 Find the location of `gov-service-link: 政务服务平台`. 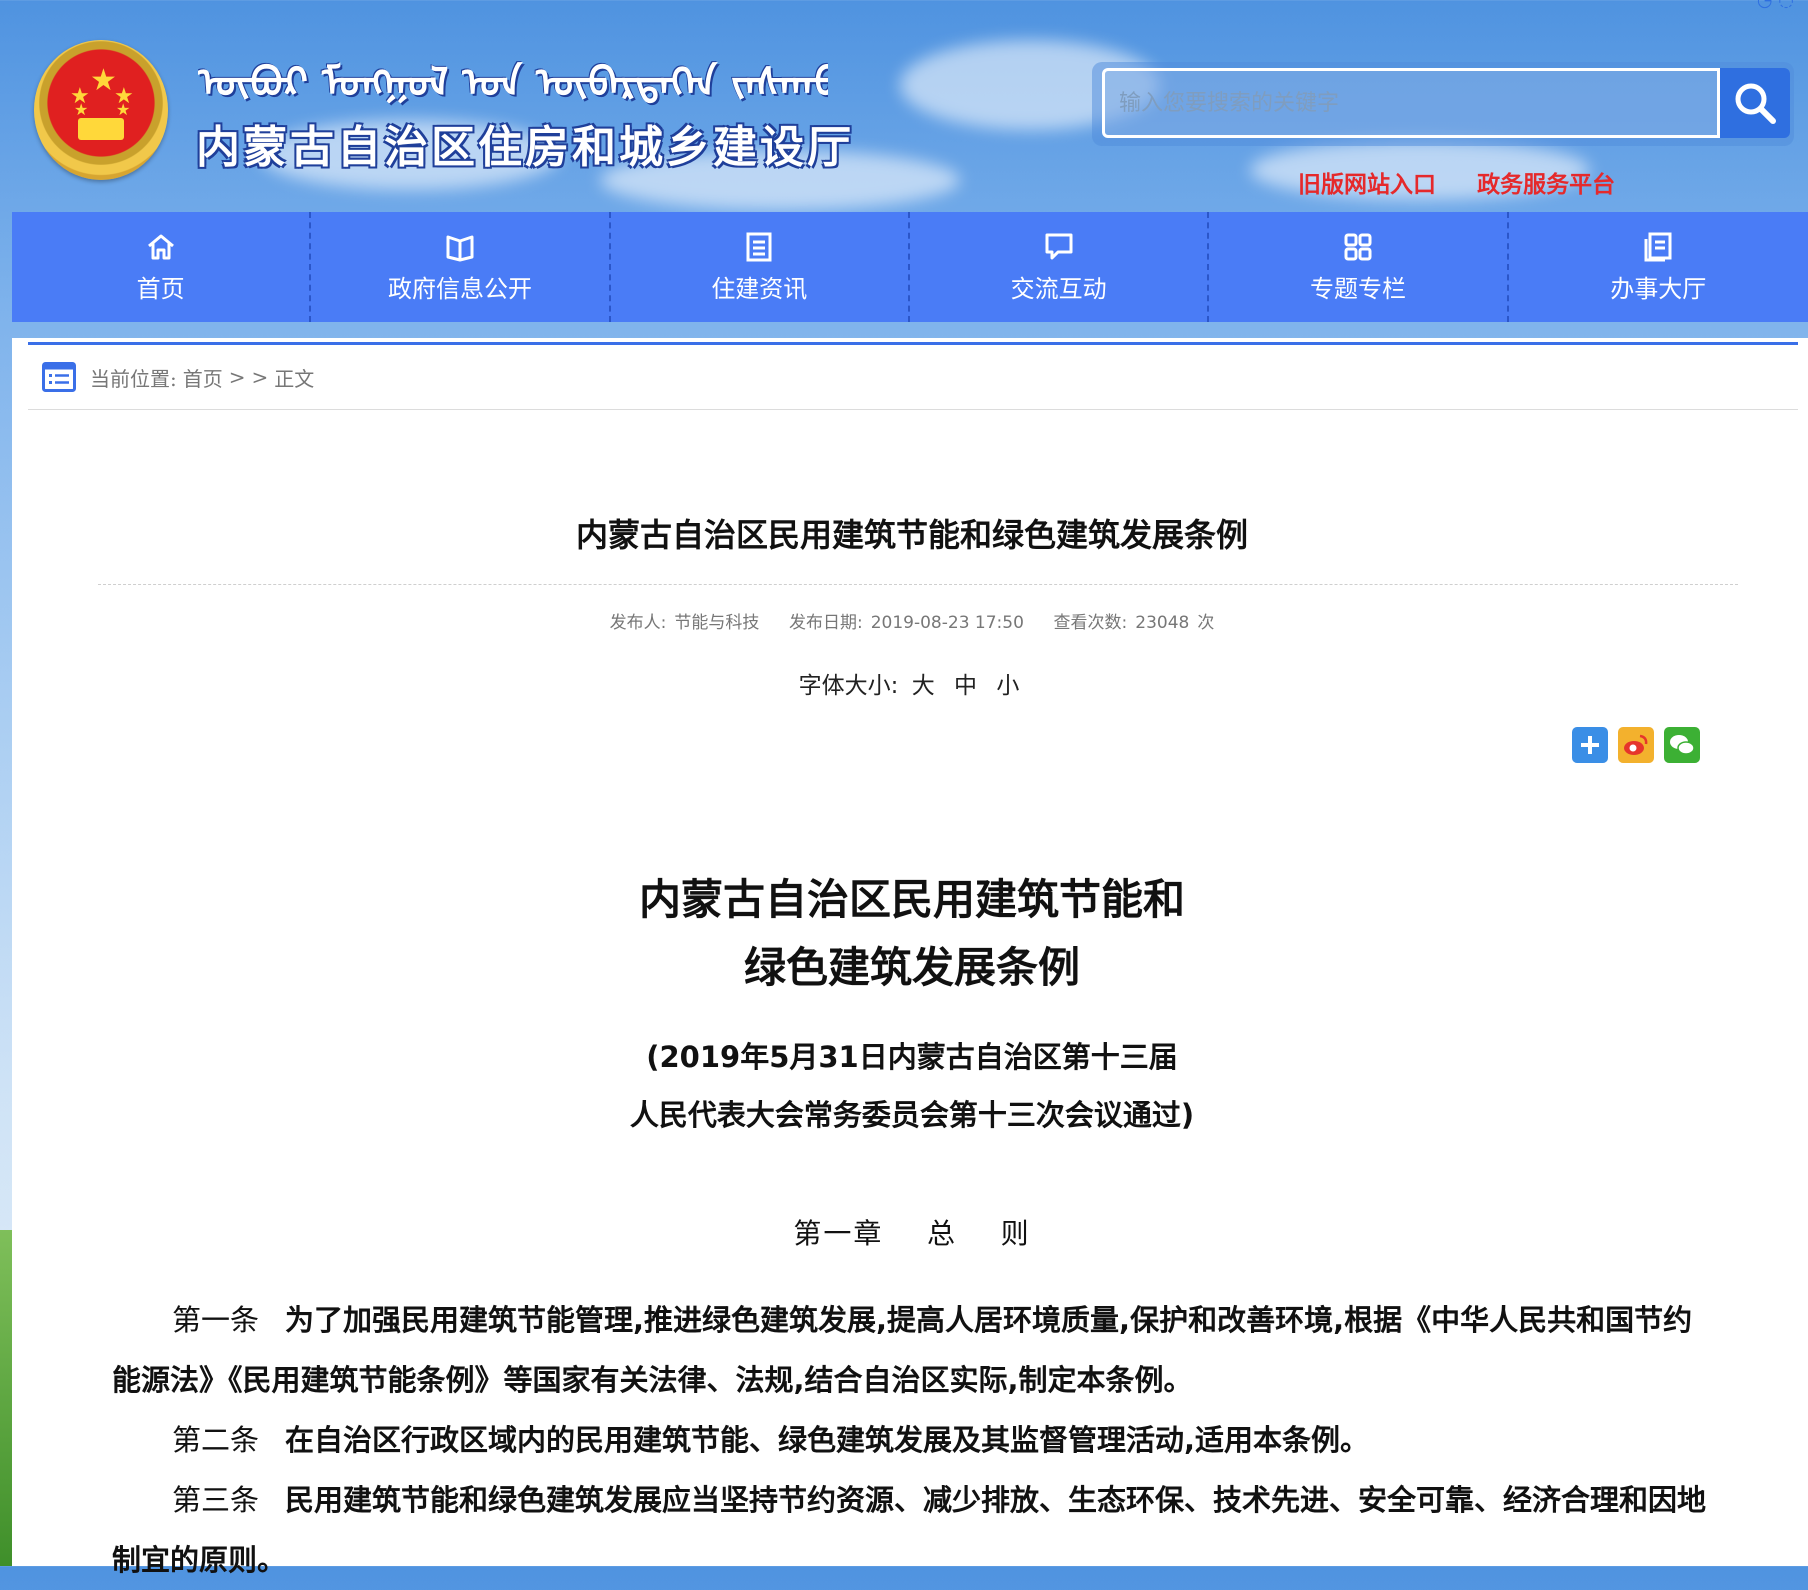

gov-service-link: 政务服务平台 is located at coordinates (1546, 185).